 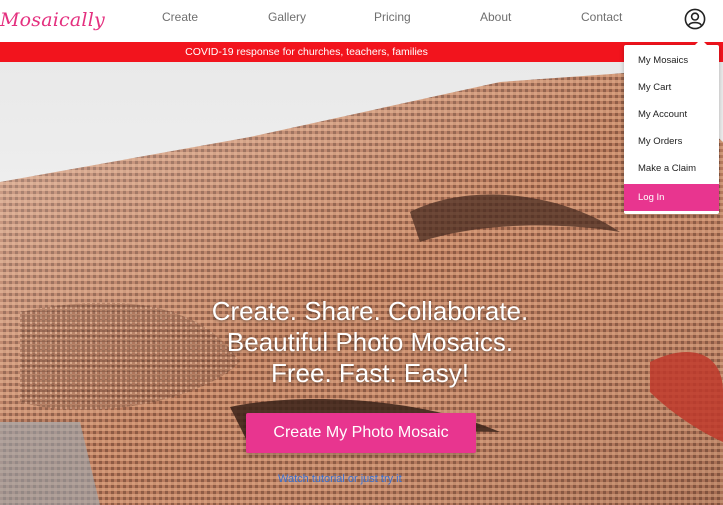 I want to click on menu-item-log-in: Log In, so click(x=671, y=197).